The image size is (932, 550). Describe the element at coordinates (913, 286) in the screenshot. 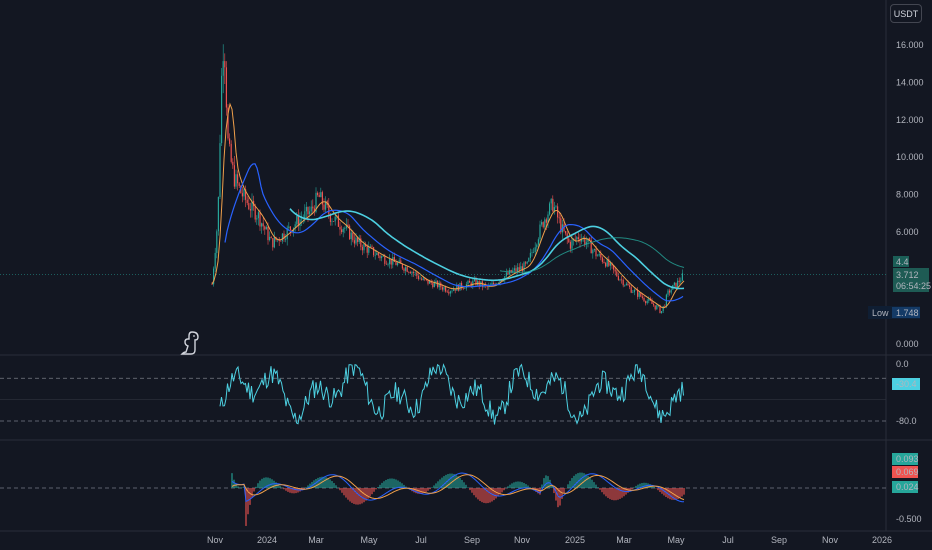

I see `countdown-label: 06:54:25` at that location.